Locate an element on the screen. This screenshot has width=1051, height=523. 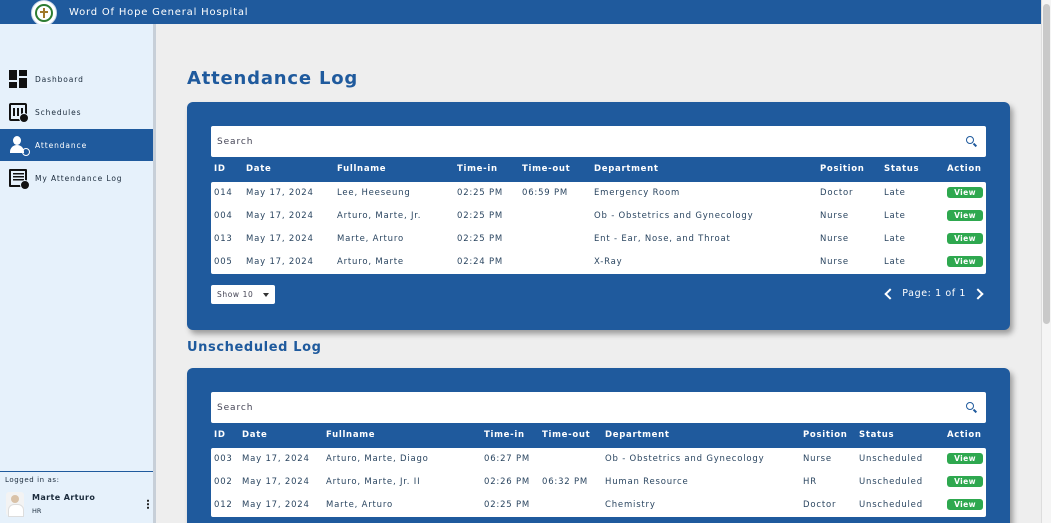
column-header-department: Department is located at coordinates (637, 435).